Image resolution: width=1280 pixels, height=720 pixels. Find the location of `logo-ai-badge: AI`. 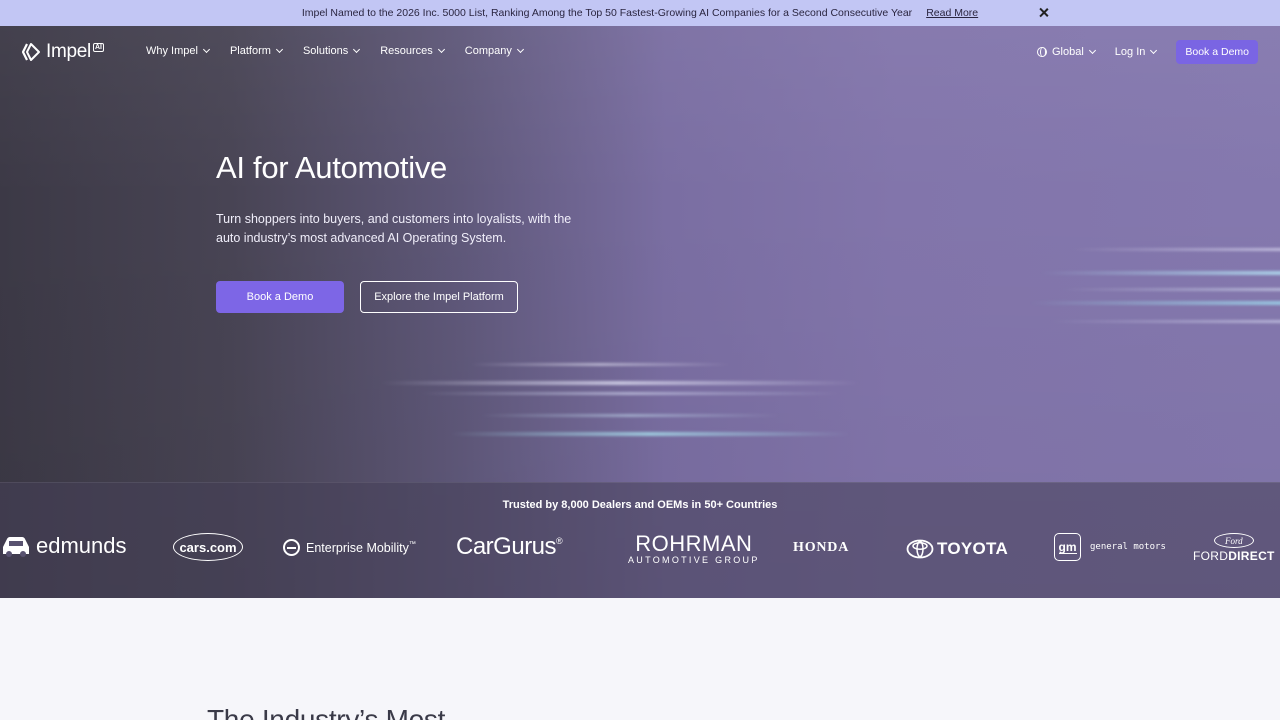

logo-ai-badge: AI is located at coordinates (98, 47).